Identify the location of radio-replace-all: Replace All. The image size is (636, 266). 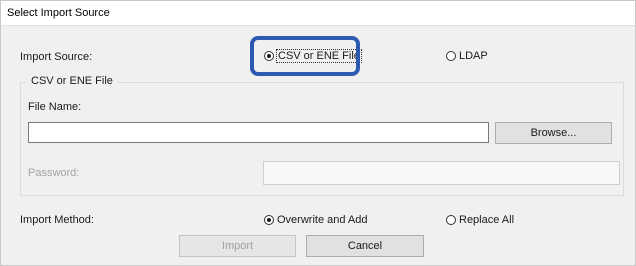
(480, 220).